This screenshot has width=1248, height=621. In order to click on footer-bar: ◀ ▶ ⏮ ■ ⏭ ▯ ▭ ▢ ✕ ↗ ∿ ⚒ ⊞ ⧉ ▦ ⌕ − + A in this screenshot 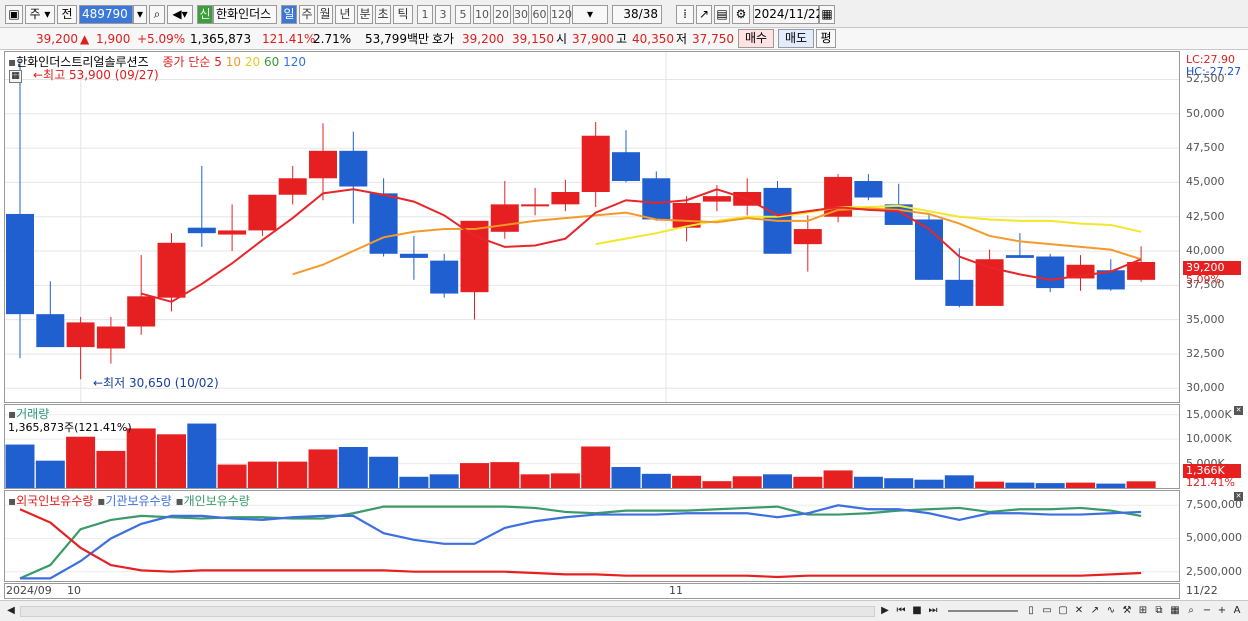, I will do `click(624, 610)`.